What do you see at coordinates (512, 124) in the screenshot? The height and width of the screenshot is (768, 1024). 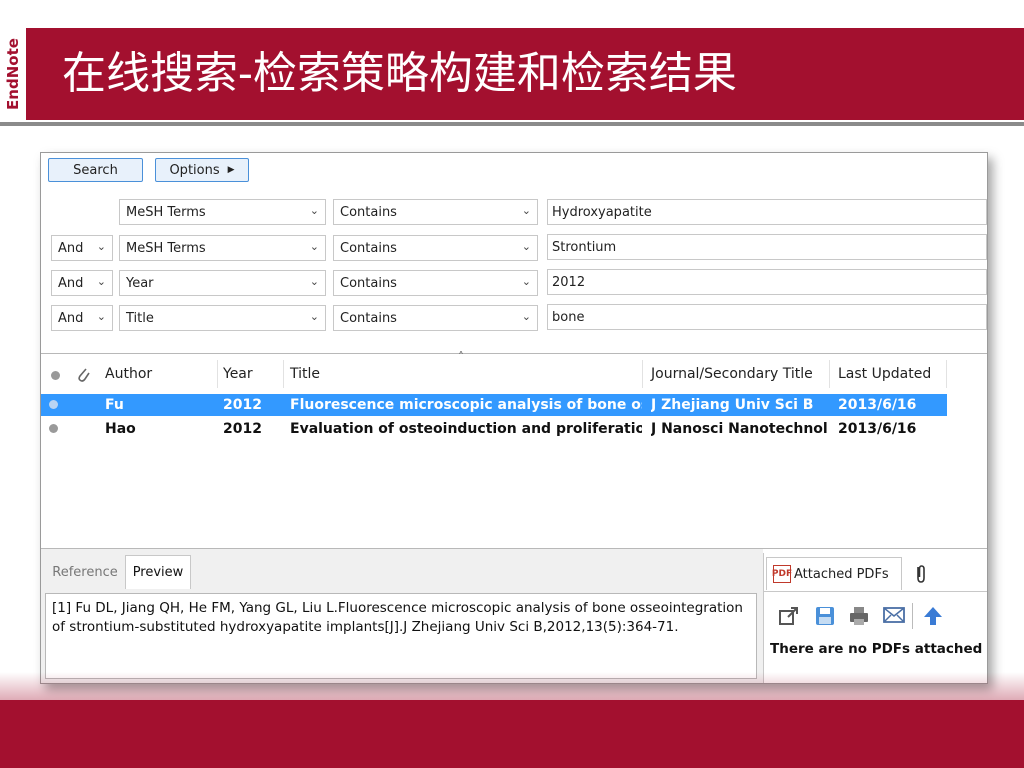 I see `header-divider` at bounding box center [512, 124].